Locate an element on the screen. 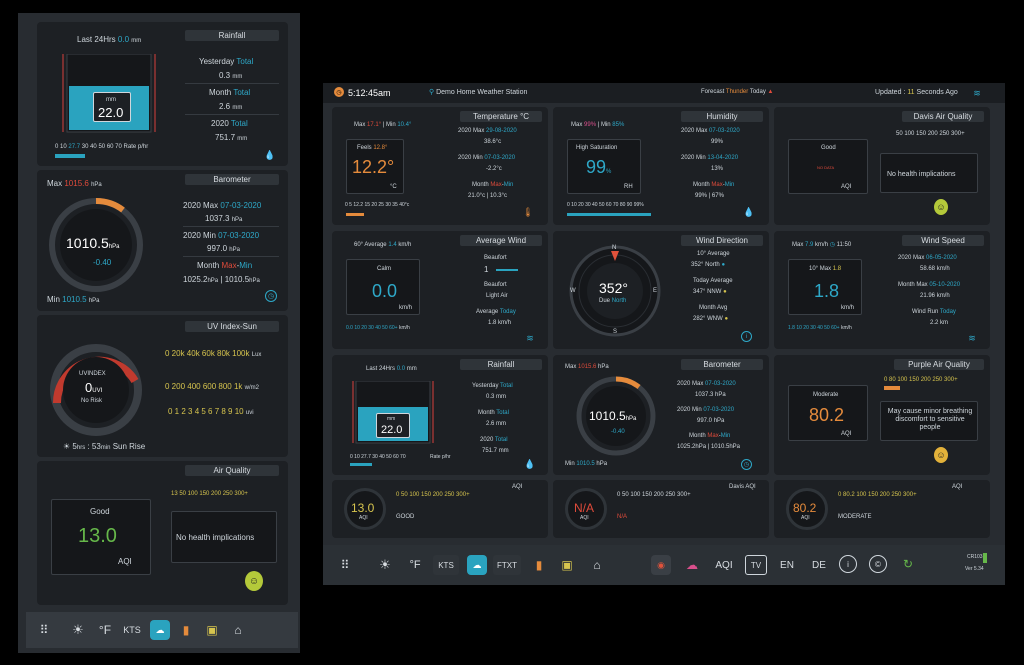  wind-avg10-value: 352° North ● is located at coordinates (708, 265).